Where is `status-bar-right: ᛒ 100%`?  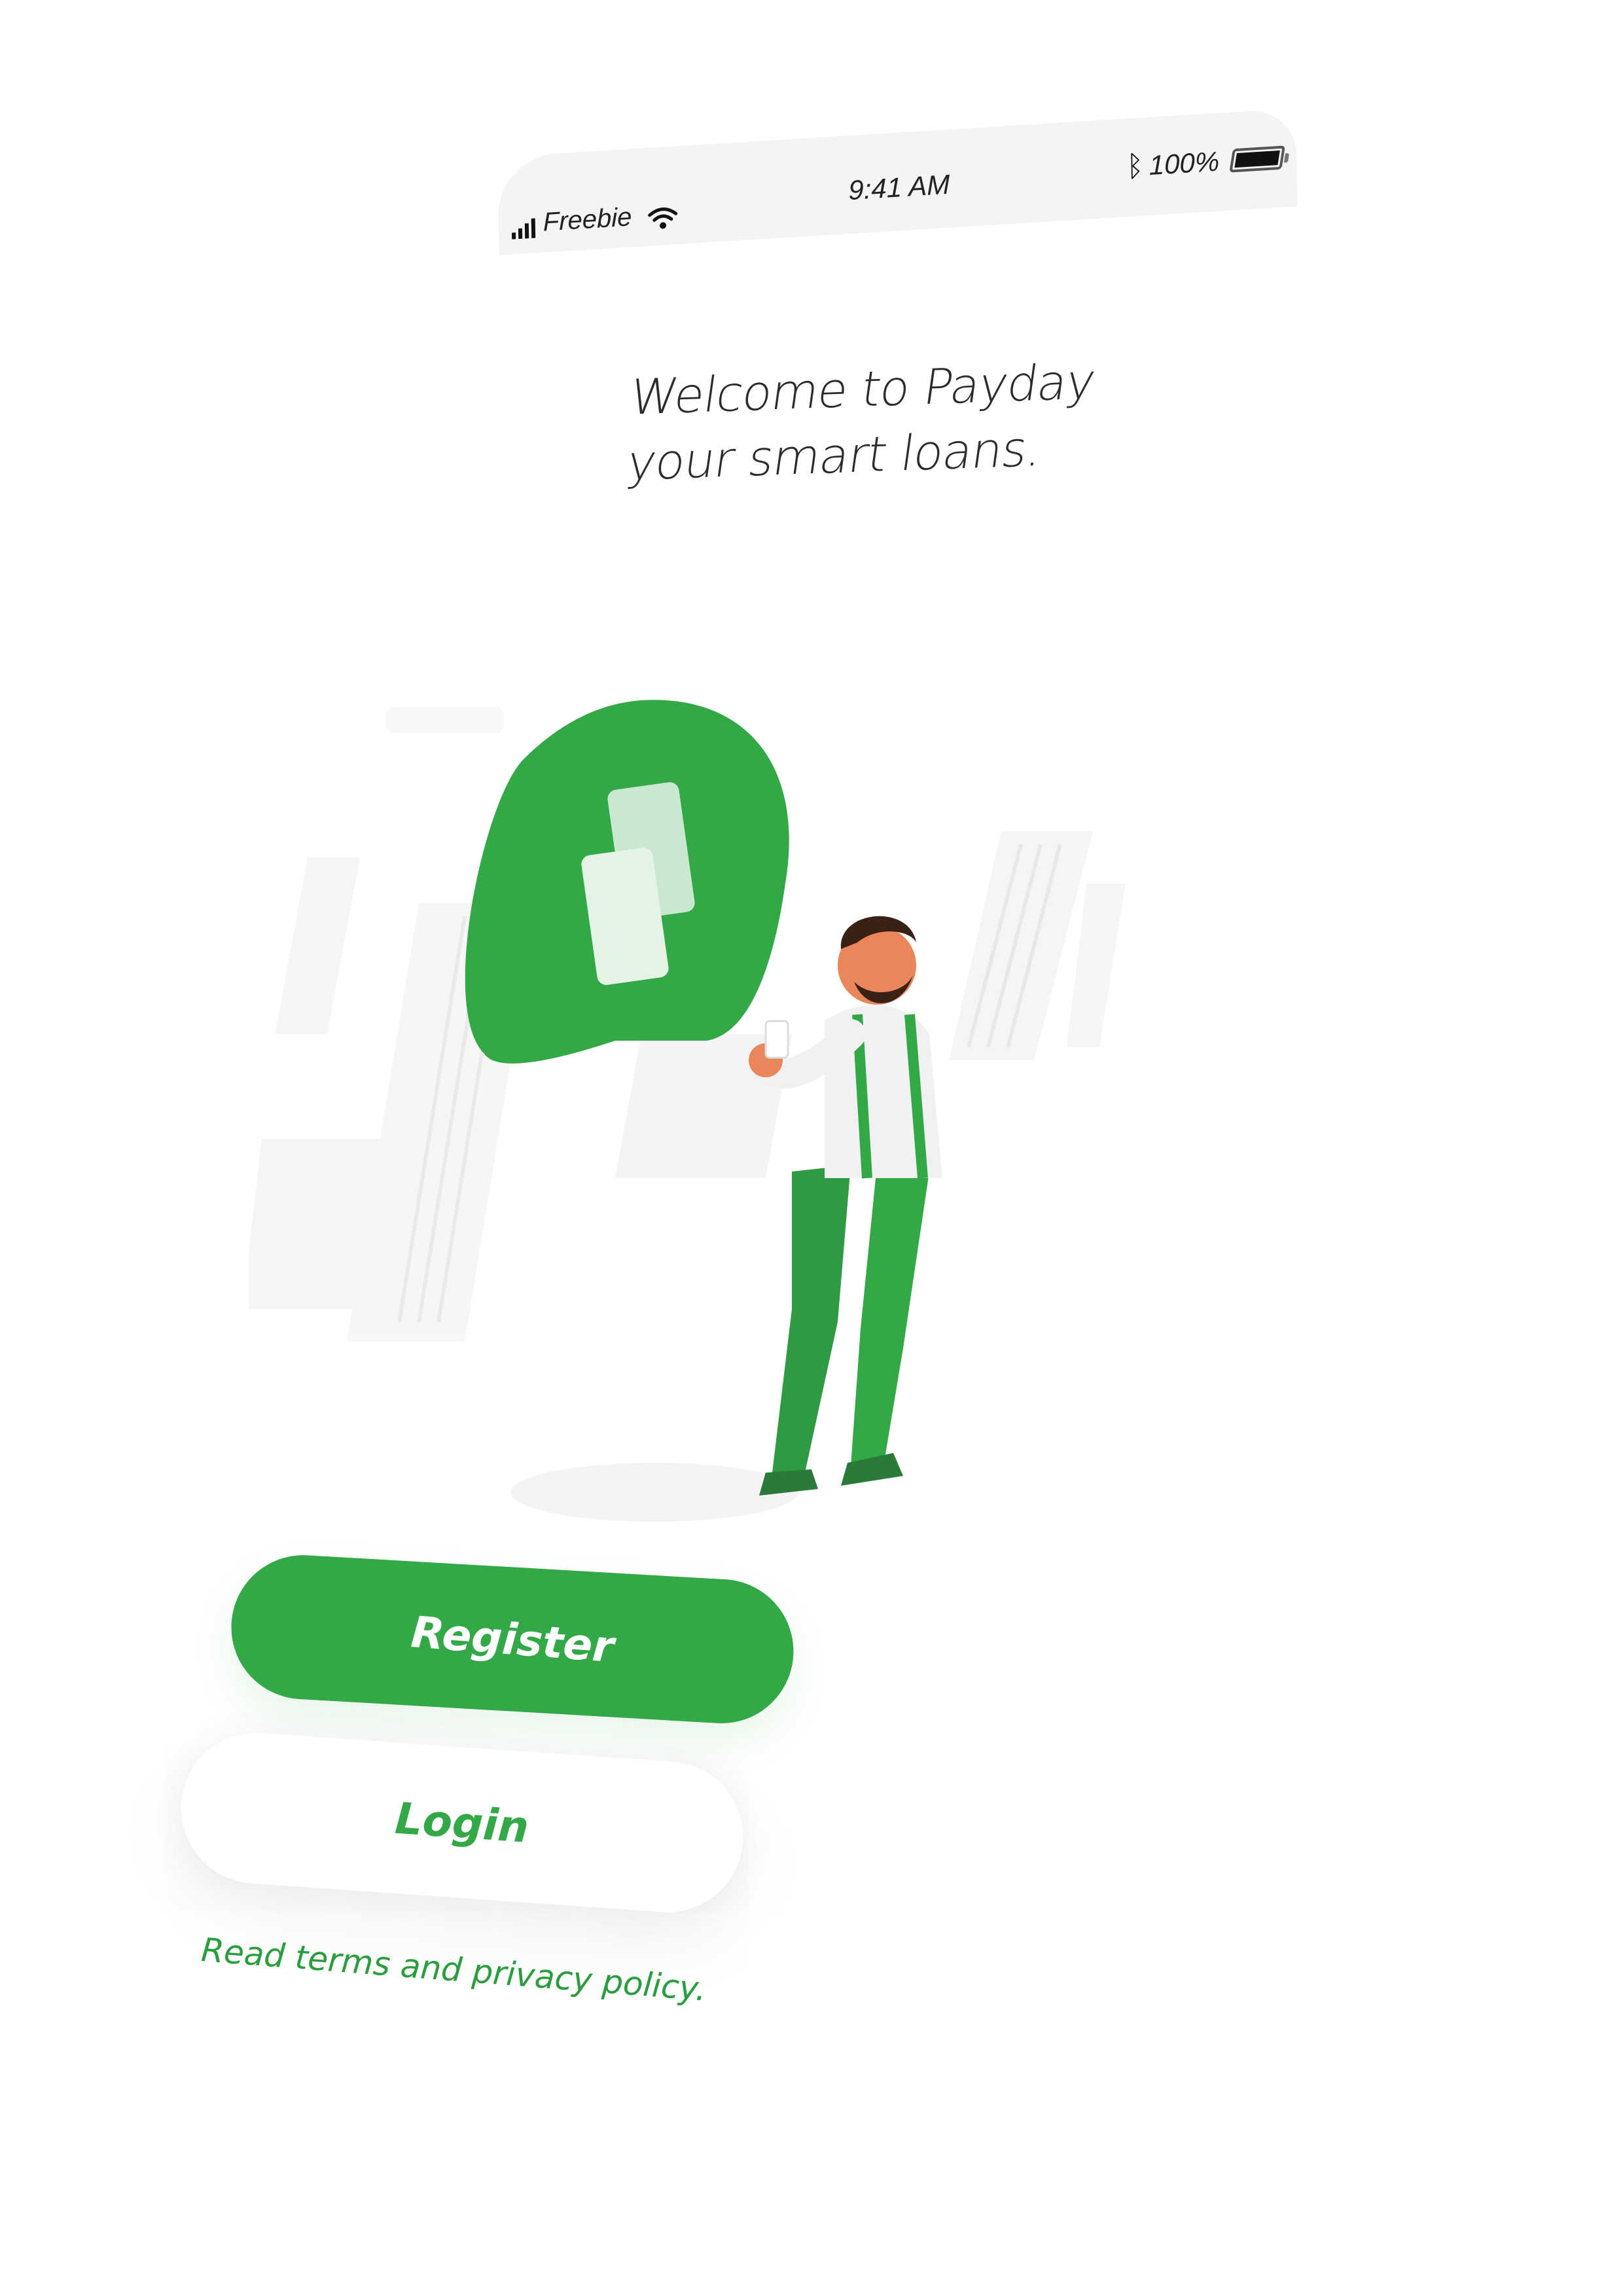
status-bar-right: ᛒ 100% is located at coordinates (1205, 162).